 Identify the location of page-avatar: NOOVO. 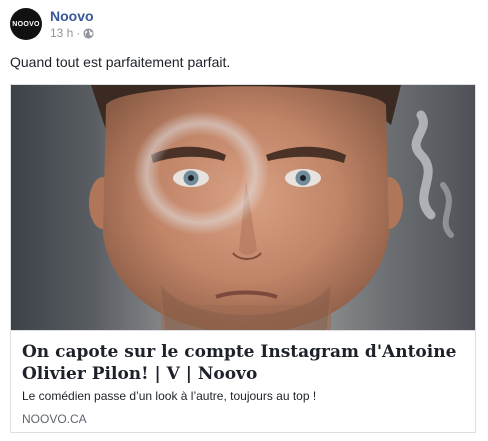
(26, 24).